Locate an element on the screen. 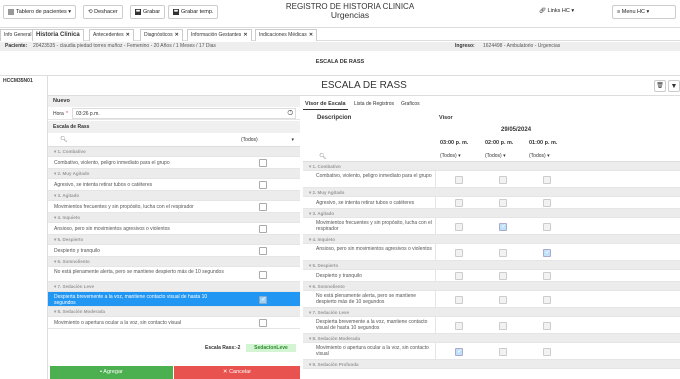 The height and width of the screenshot is (379, 680). undo-icon: ⟲ is located at coordinates (90, 12).